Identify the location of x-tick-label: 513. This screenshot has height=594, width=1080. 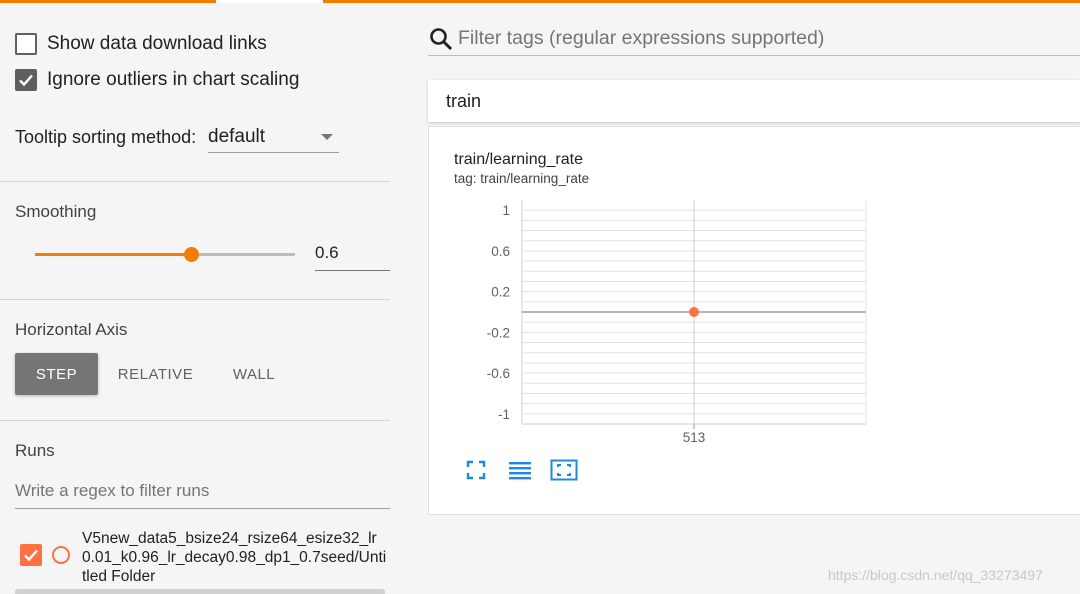
(694, 437).